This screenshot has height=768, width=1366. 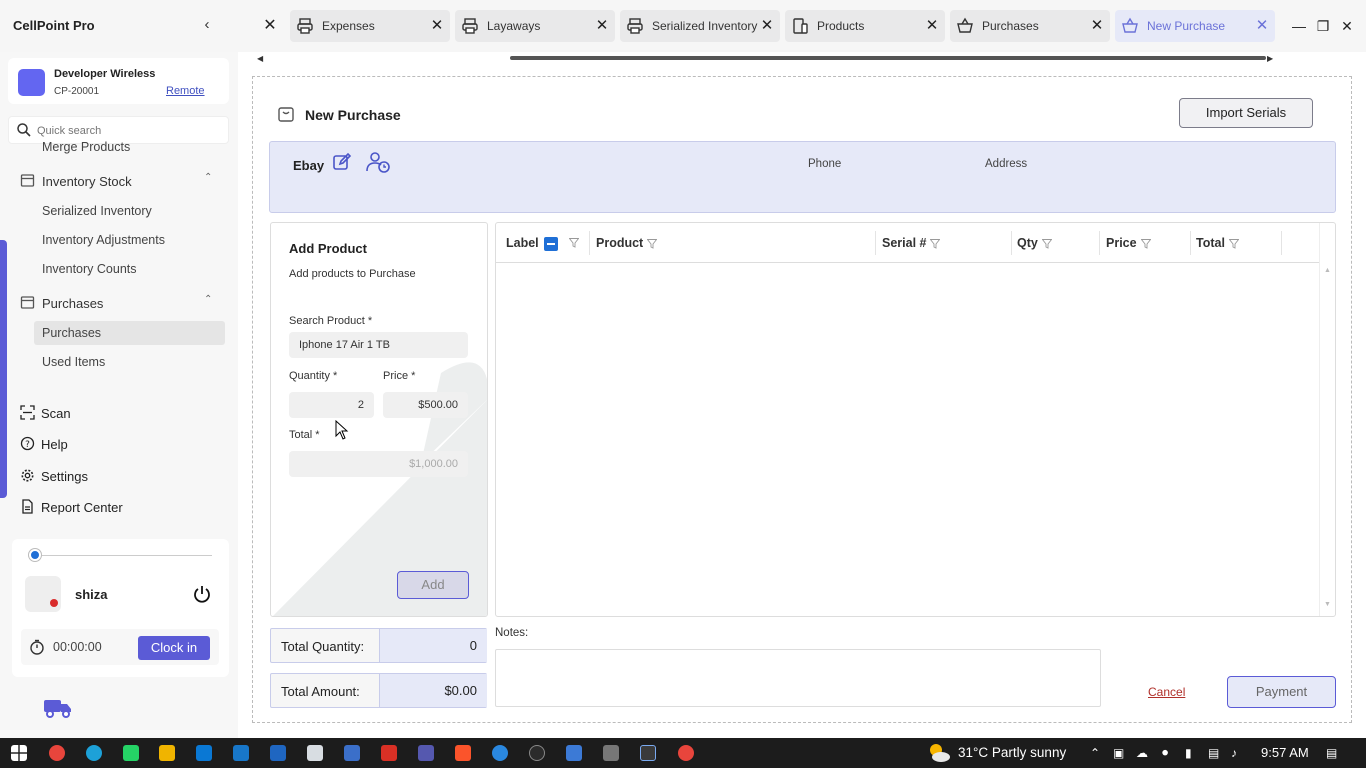 What do you see at coordinates (1327, 270) in the screenshot?
I see `scroll-up-icon: ▲` at bounding box center [1327, 270].